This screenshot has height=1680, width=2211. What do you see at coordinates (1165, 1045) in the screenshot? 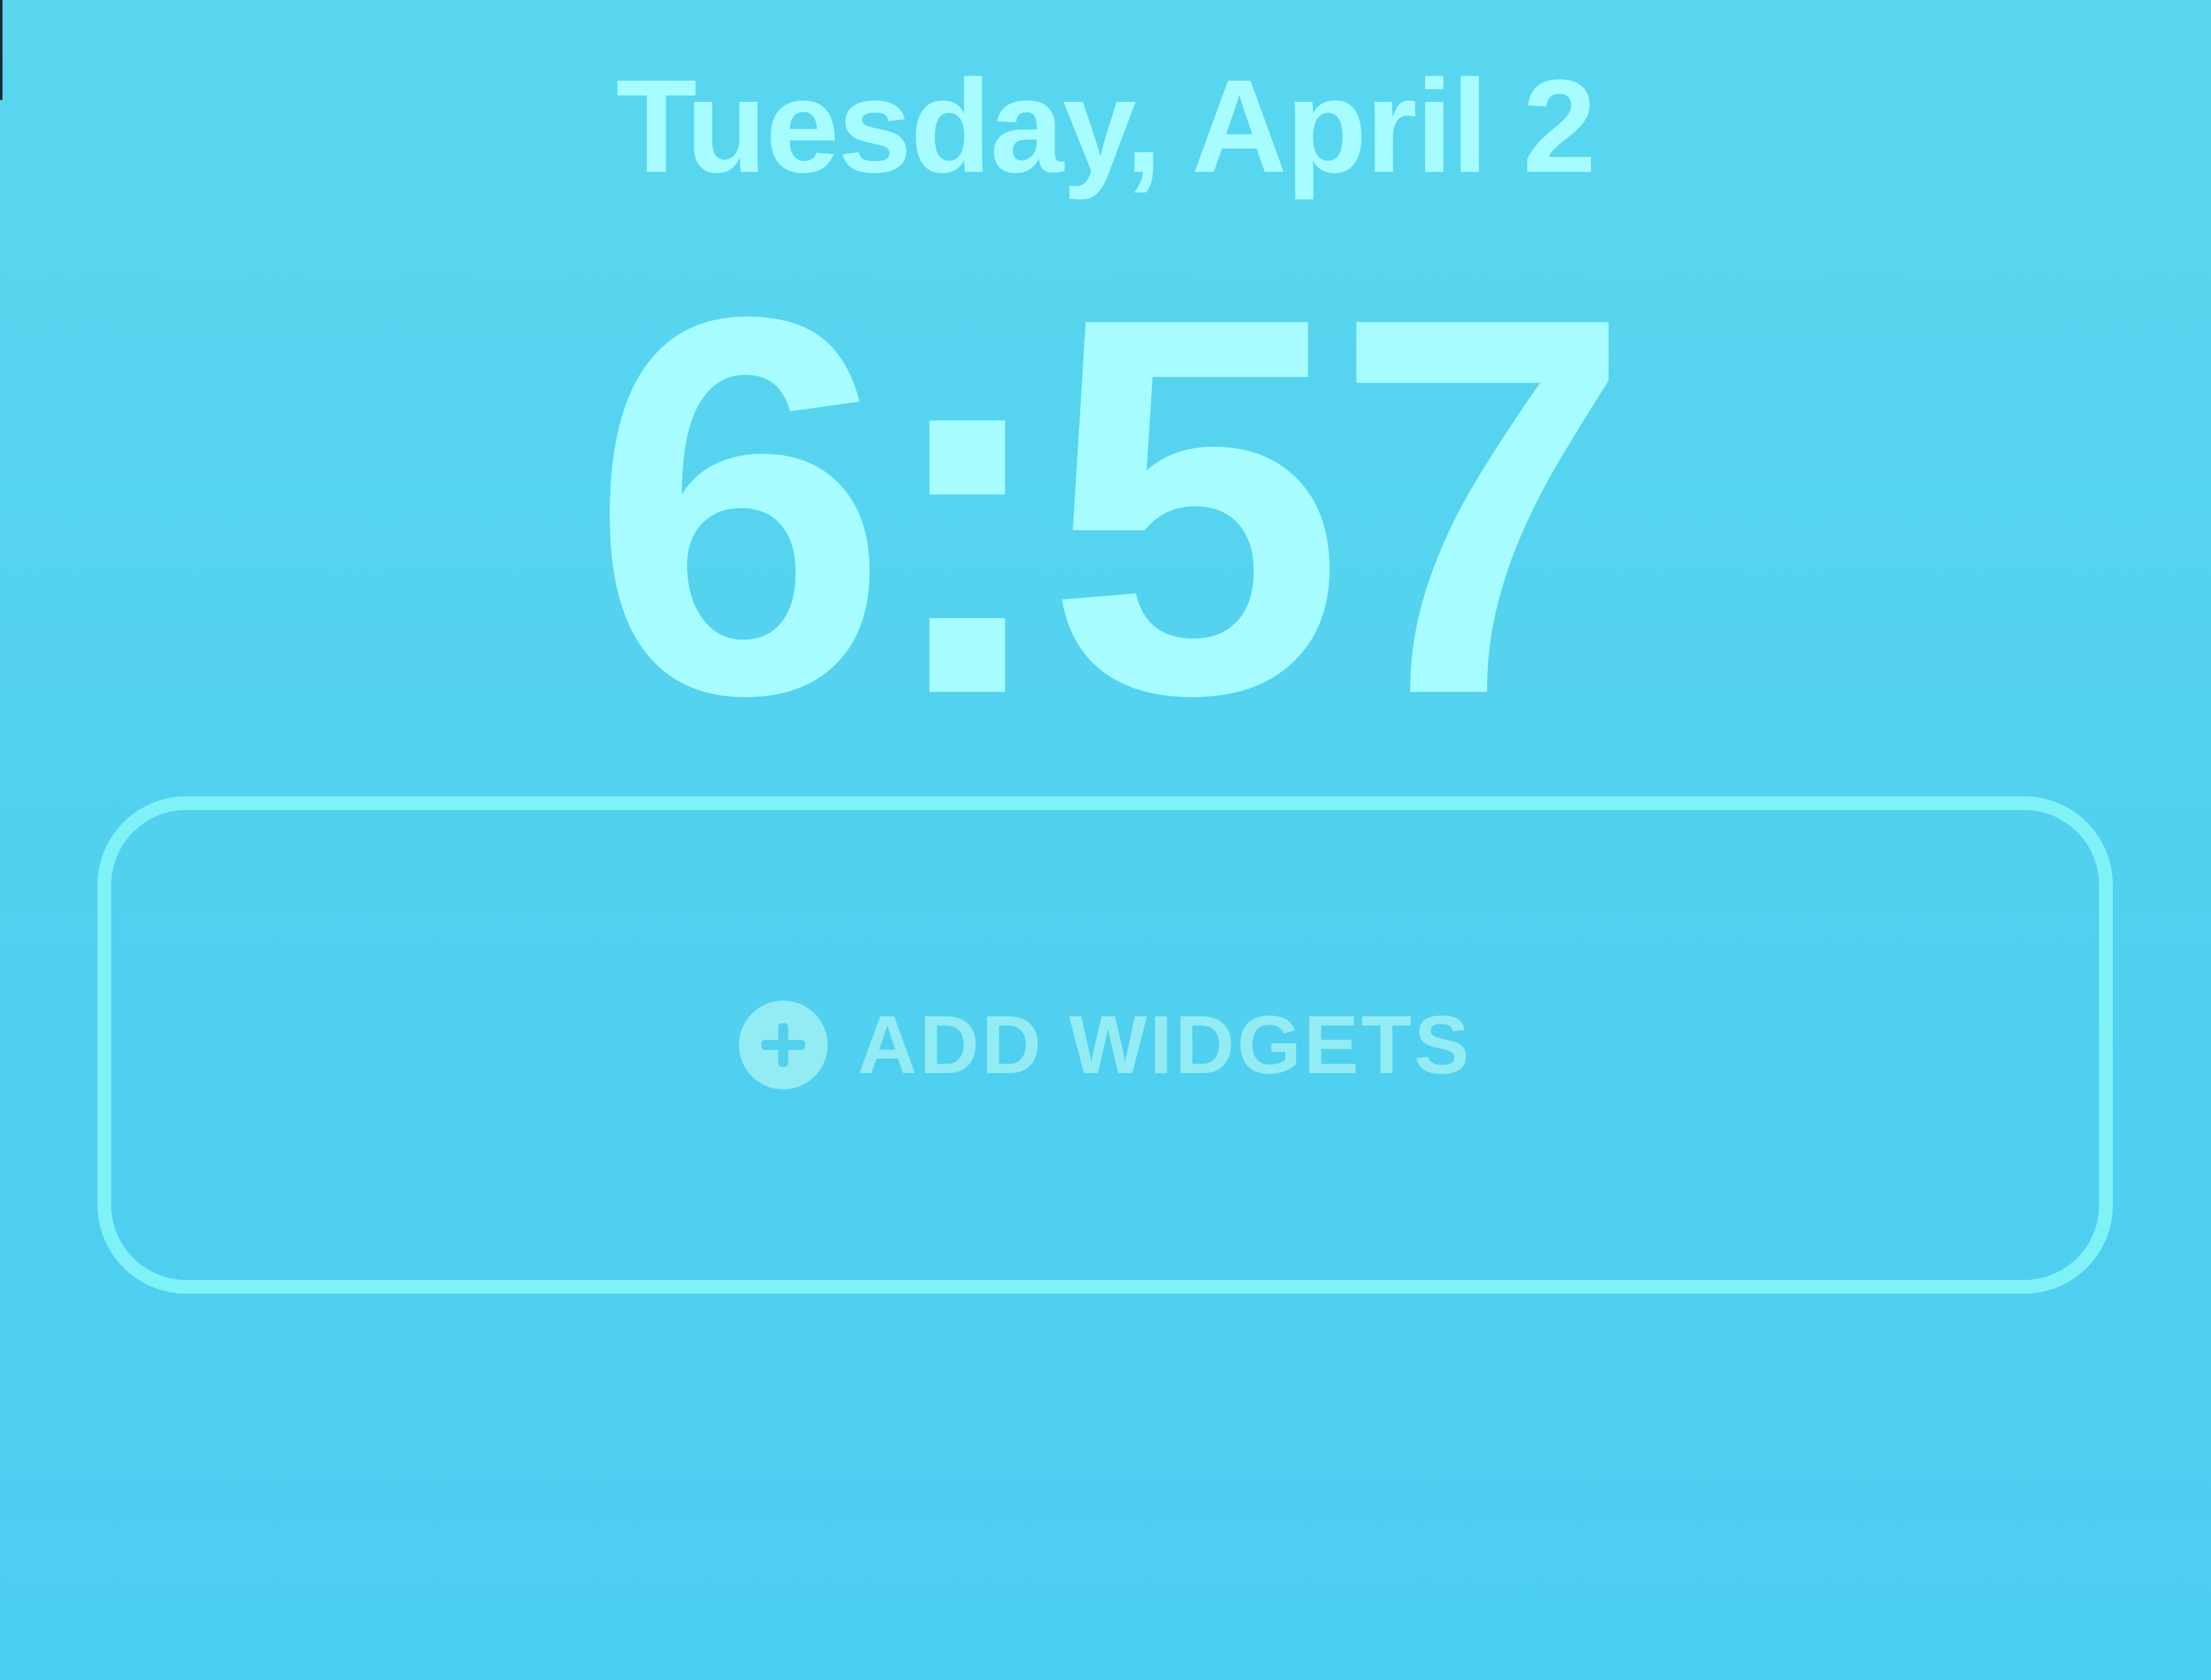
I see `add-widgets-label: ADD WIDGETS` at bounding box center [1165, 1045].